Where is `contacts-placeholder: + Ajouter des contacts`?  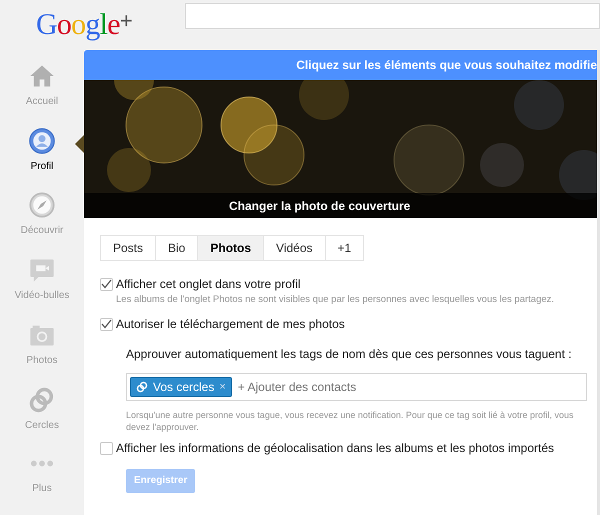 contacts-placeholder: + Ajouter des contacts is located at coordinates (297, 387).